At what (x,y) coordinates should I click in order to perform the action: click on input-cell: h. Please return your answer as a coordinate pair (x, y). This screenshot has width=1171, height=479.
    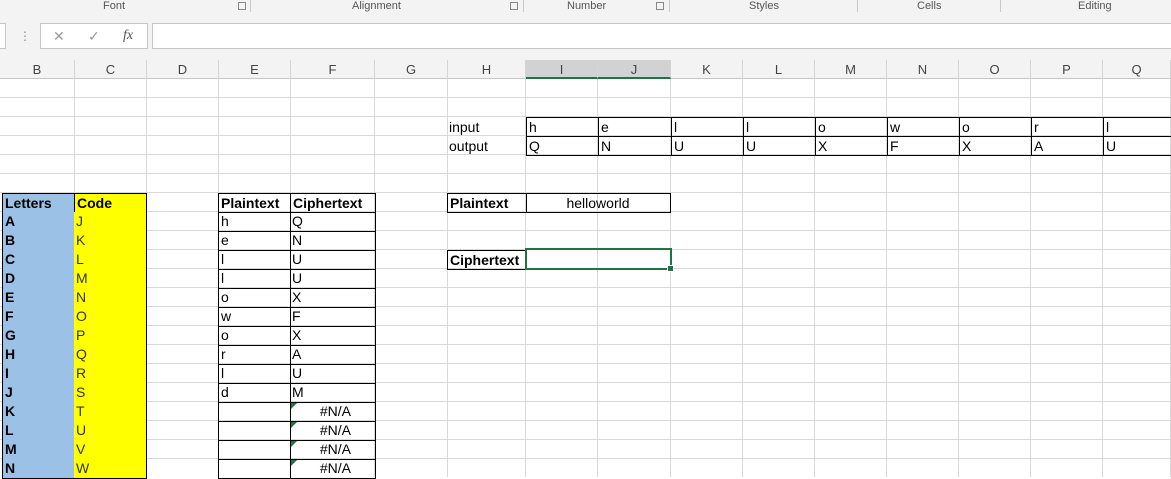
    Looking at the image, I should click on (562, 127).